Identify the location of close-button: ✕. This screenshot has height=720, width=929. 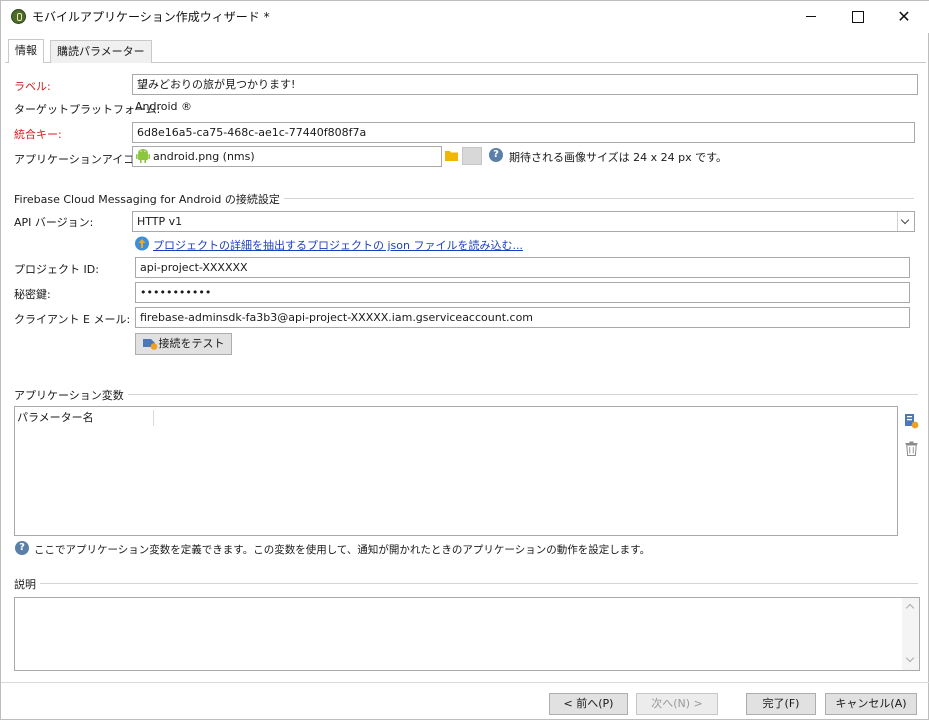
(904, 16).